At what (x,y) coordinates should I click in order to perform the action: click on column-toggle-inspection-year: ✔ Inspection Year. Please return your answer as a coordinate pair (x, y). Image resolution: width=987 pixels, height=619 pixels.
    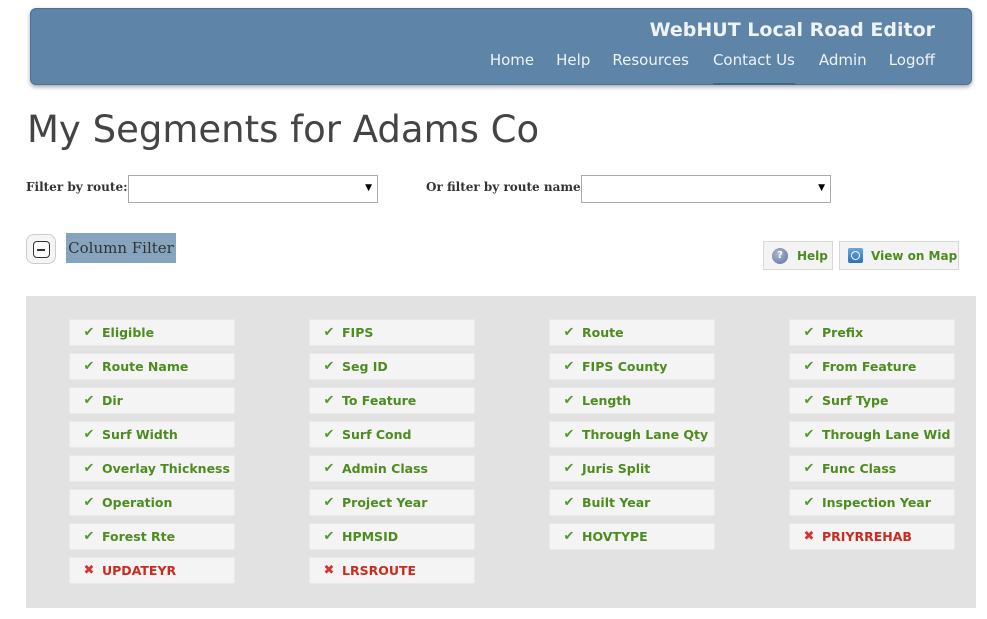
    Looking at the image, I should click on (872, 502).